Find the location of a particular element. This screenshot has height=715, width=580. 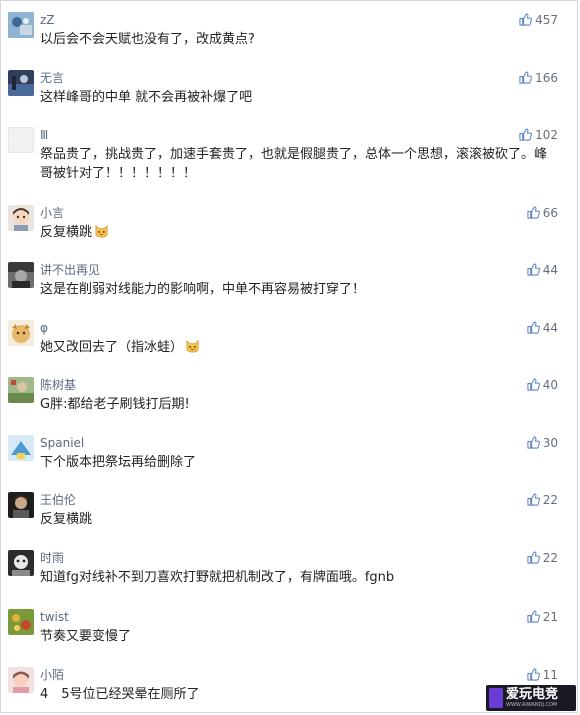

like-button: 30 is located at coordinates (542, 443).